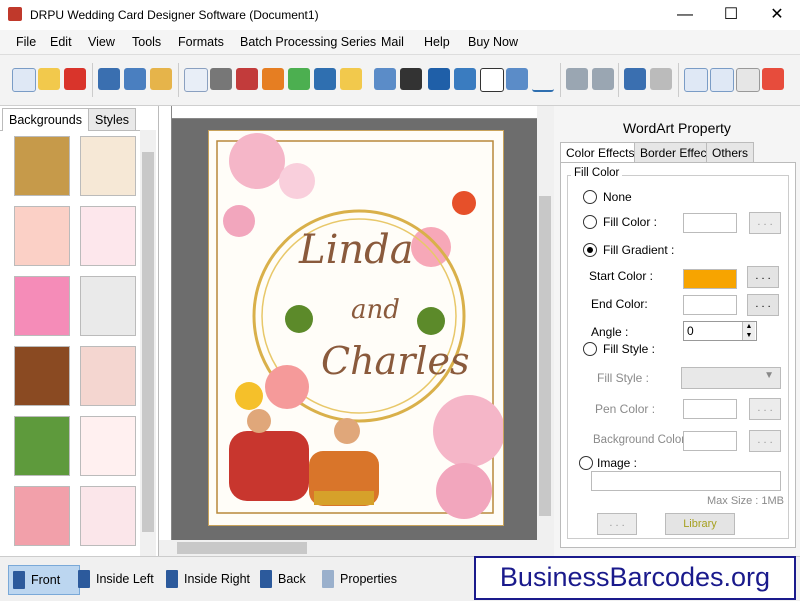  I want to click on menu-mail: Mail, so click(392, 42).